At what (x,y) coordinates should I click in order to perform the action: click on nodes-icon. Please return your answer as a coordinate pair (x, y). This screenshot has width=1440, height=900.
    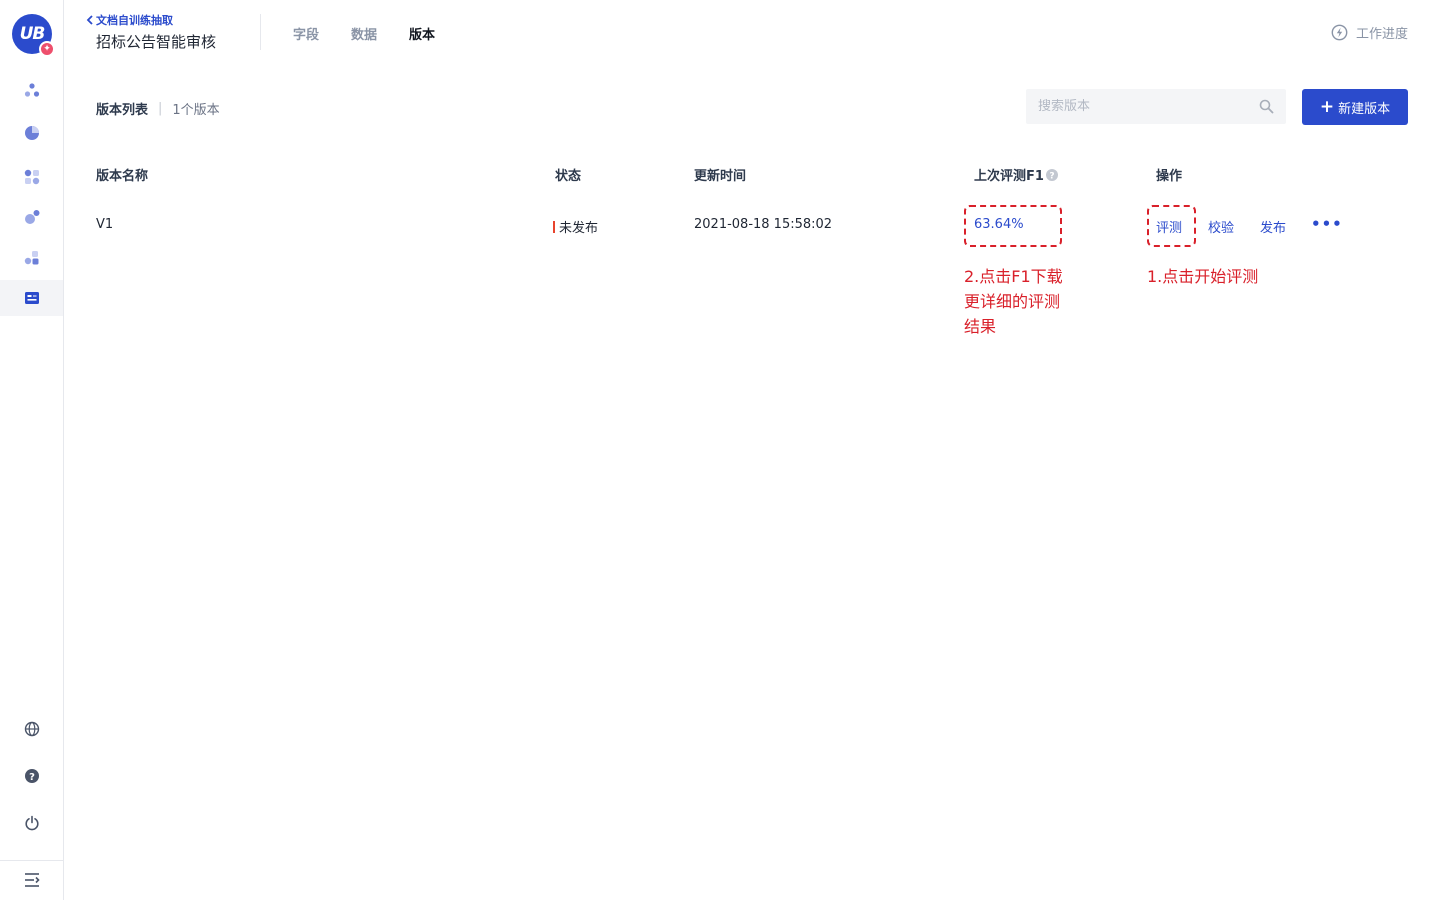
    Looking at the image, I should click on (31, 90).